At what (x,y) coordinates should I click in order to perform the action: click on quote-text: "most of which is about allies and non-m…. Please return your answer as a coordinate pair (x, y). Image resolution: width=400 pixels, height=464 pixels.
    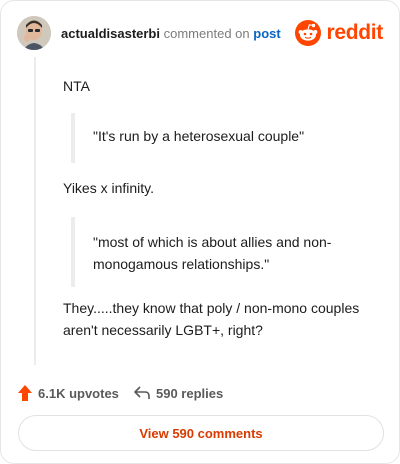
    Looking at the image, I should click on (212, 253).